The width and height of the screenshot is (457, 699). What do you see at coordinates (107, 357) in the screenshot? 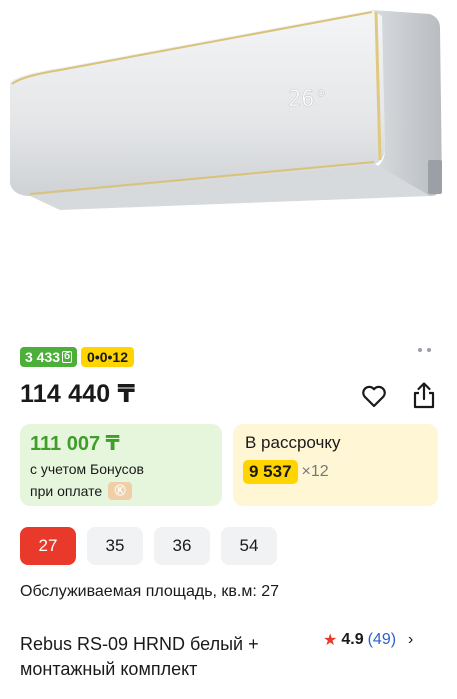
I see `installment-badge: 0•0•12` at bounding box center [107, 357].